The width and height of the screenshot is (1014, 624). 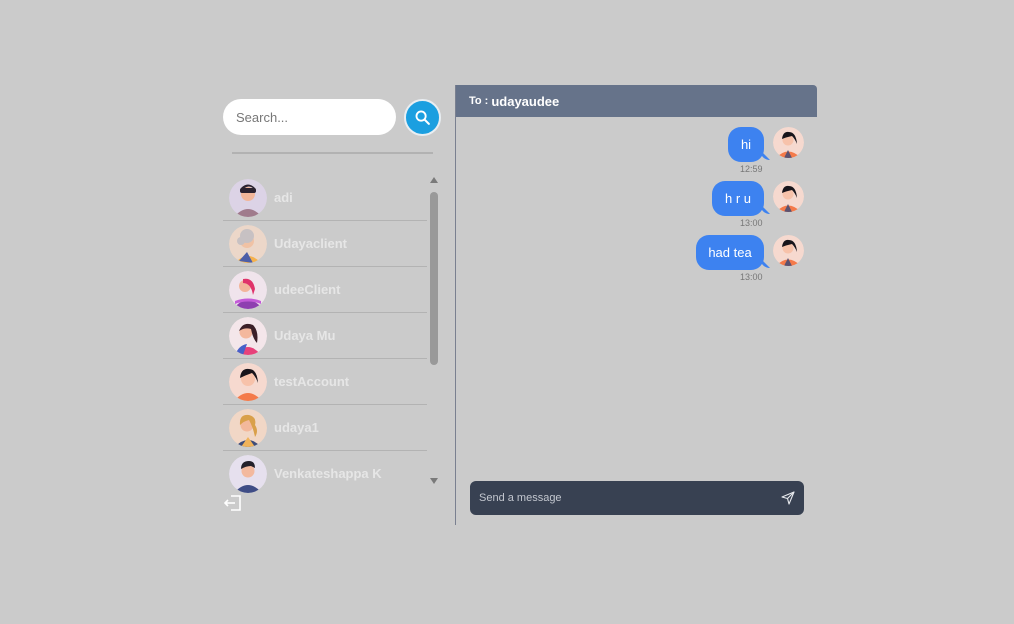 What do you see at coordinates (434, 180) in the screenshot?
I see `scroll-up-arrow` at bounding box center [434, 180].